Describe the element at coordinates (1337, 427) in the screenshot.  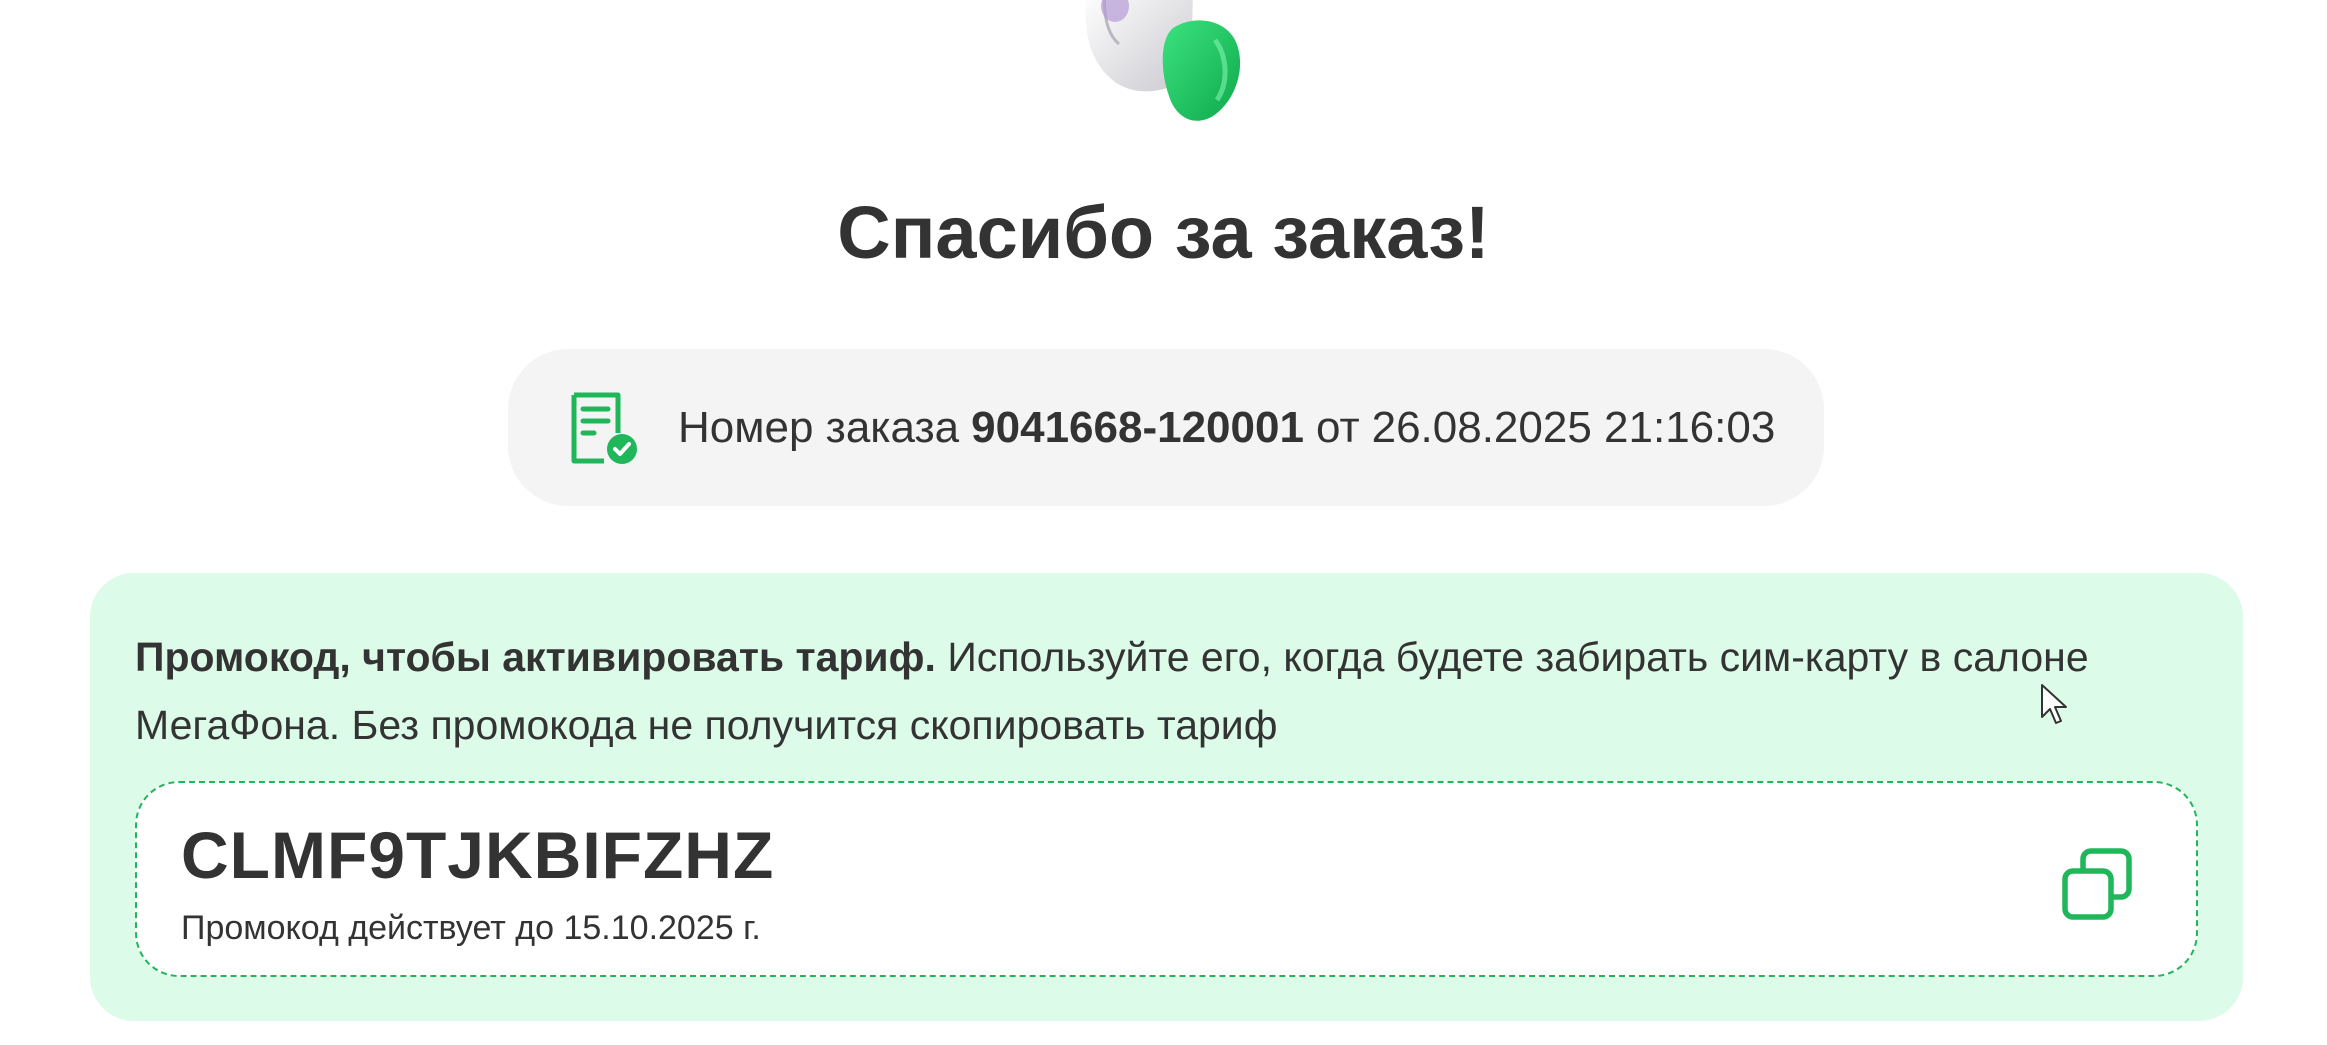
I see `order-date-prefix: от` at that location.